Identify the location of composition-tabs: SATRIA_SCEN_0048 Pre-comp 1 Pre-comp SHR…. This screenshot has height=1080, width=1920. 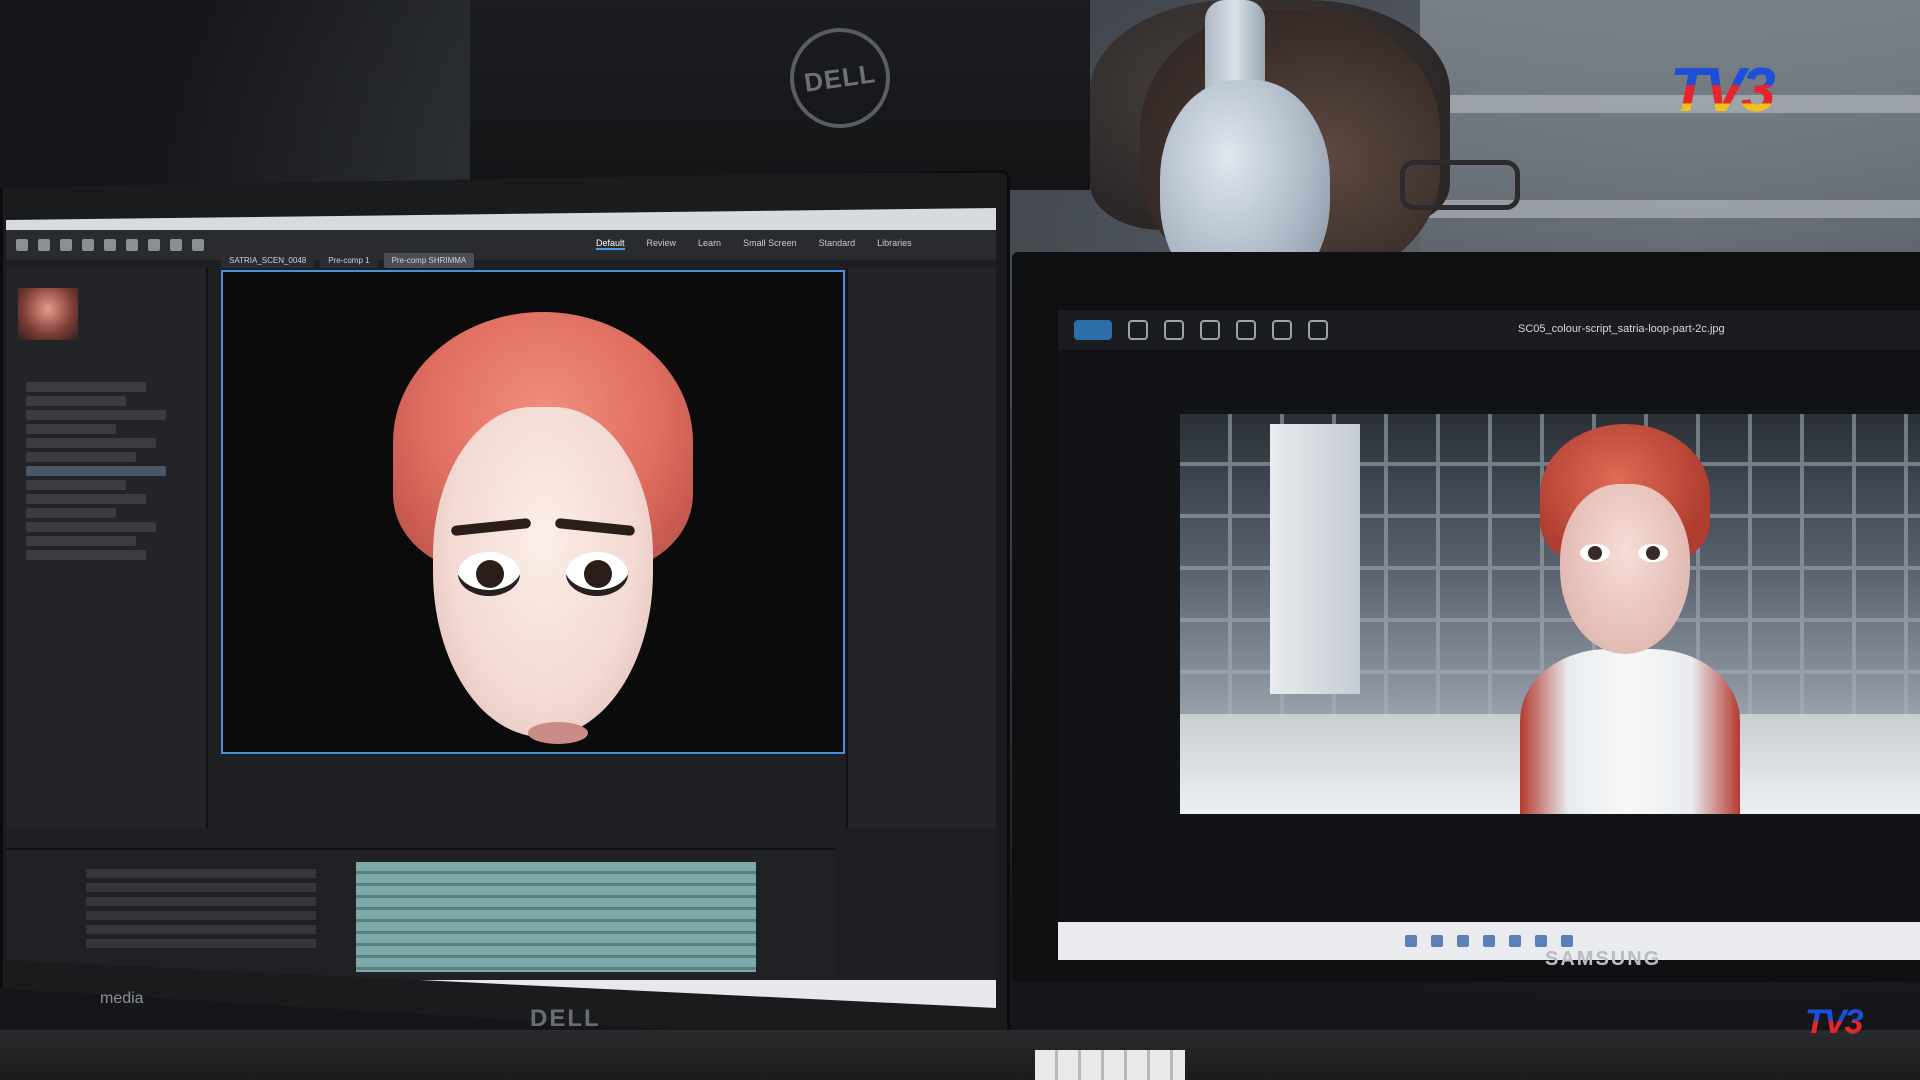
(348, 260).